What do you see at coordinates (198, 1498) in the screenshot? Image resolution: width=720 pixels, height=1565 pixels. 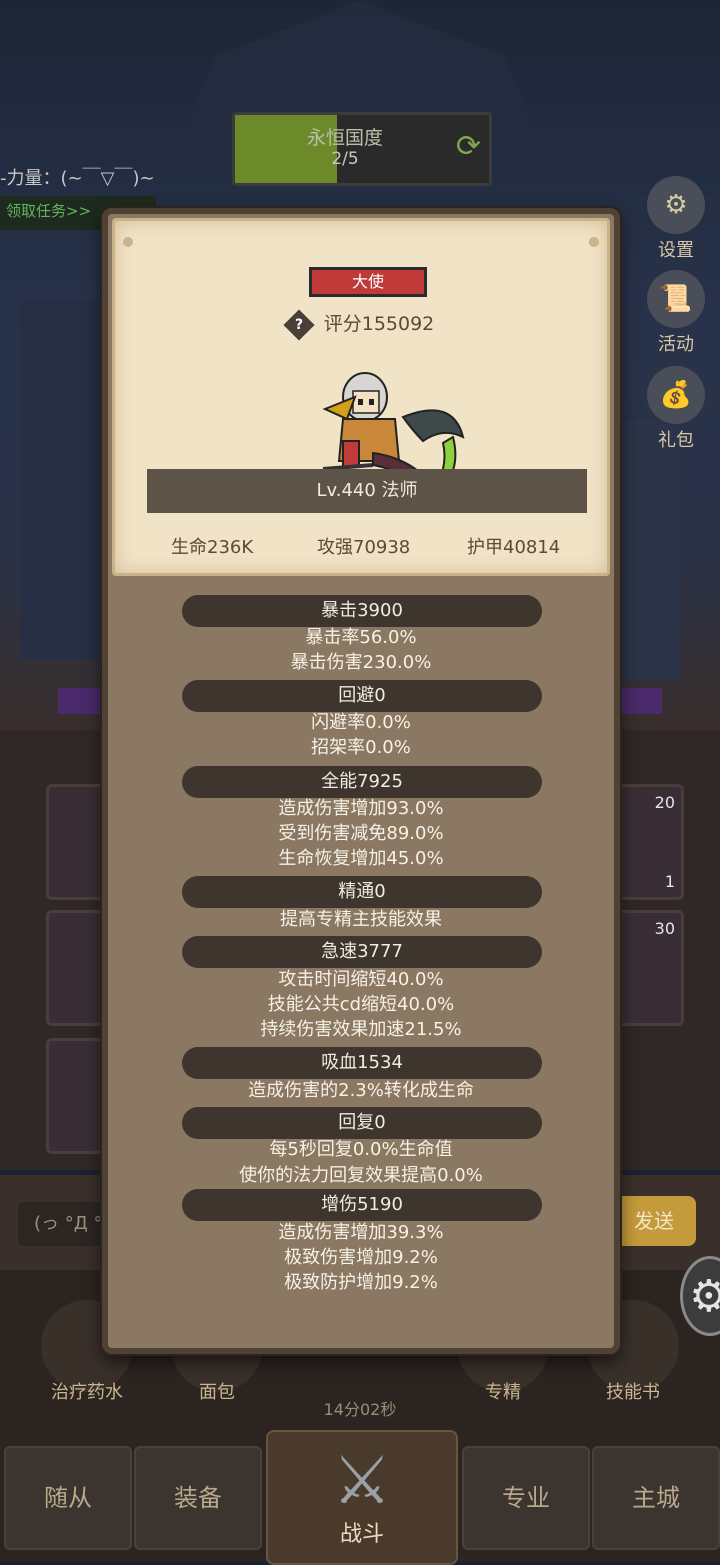 I see `nav-equipment: 装备` at bounding box center [198, 1498].